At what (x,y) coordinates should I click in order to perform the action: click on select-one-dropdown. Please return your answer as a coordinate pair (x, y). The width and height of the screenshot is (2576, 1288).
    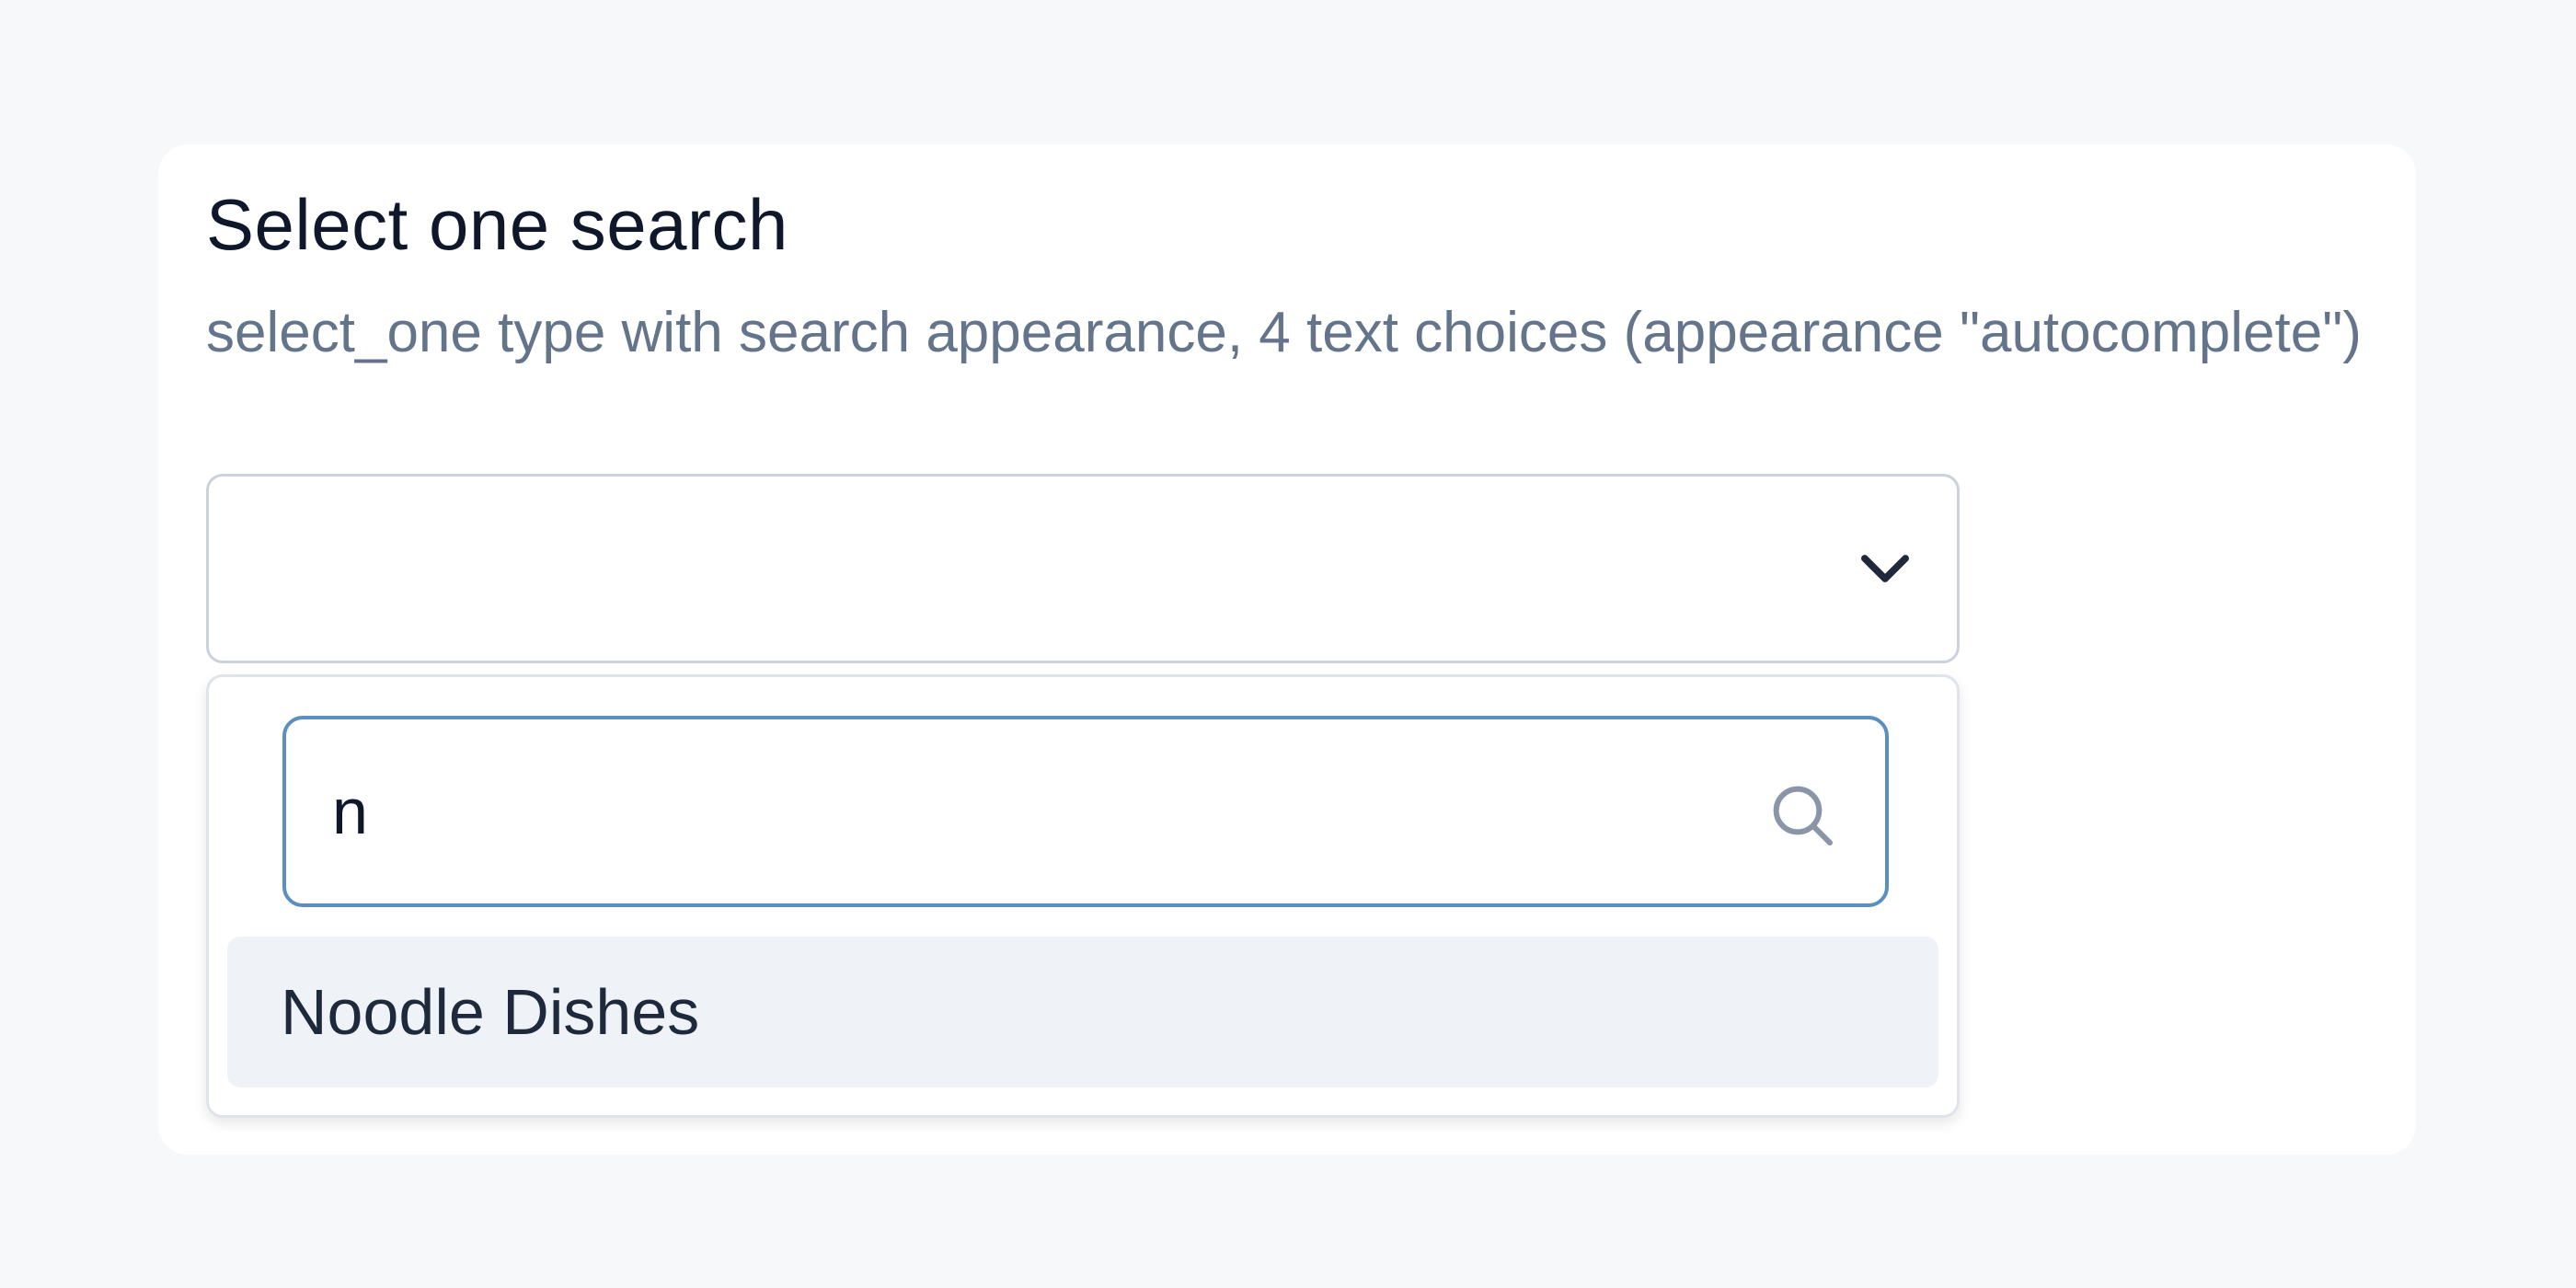
    Looking at the image, I should click on (1083, 568).